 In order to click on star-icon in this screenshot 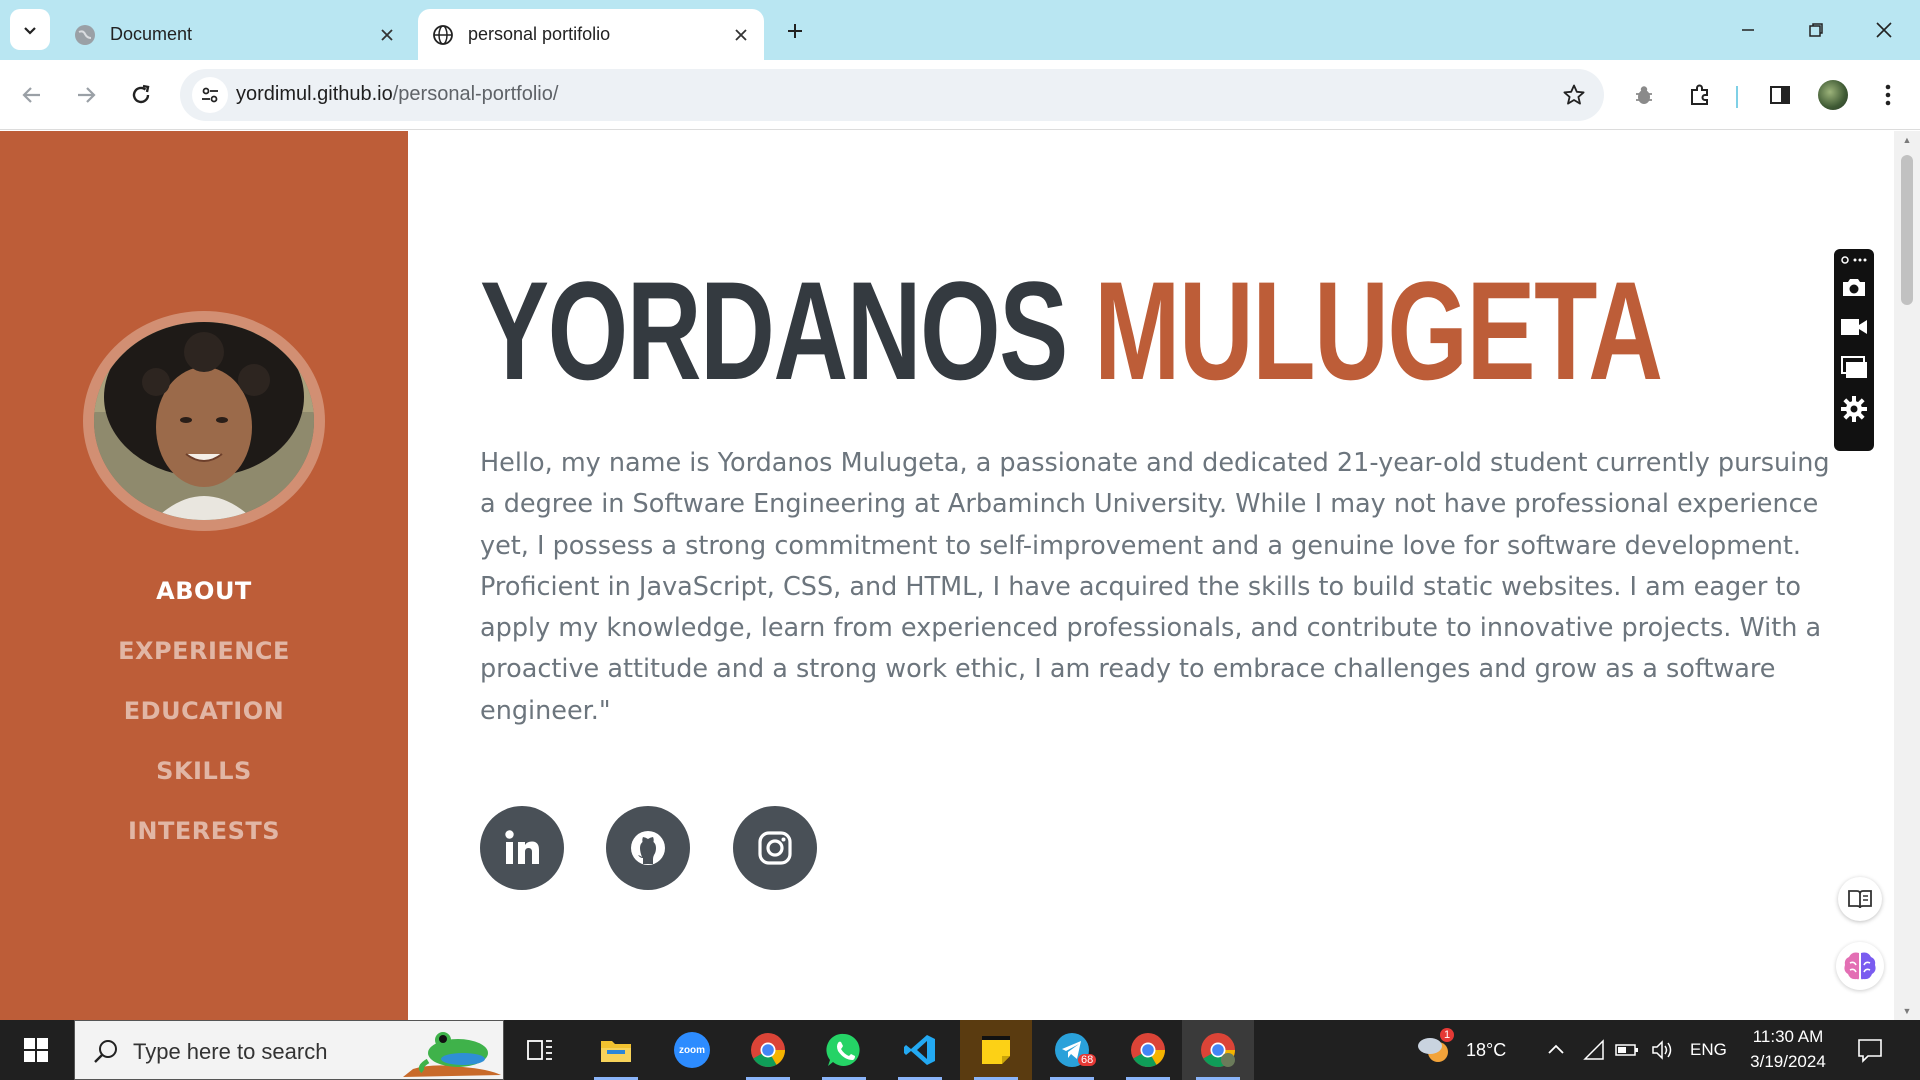, I will do `click(1574, 94)`.